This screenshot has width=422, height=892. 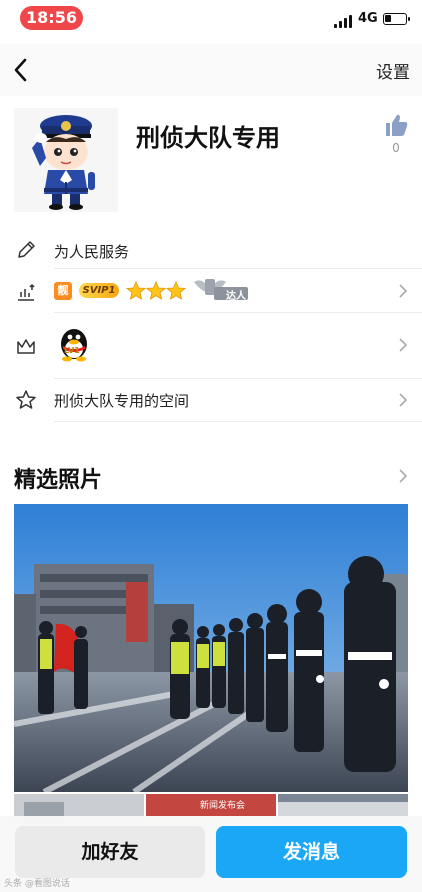 What do you see at coordinates (221, 288) in the screenshot?
I see `daren-badge: 达人` at bounding box center [221, 288].